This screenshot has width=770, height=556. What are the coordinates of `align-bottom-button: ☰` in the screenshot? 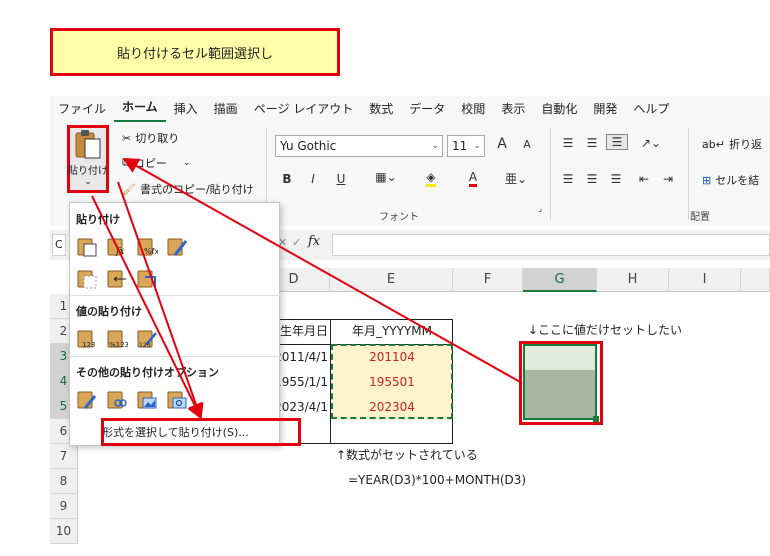 It's located at (617, 142).